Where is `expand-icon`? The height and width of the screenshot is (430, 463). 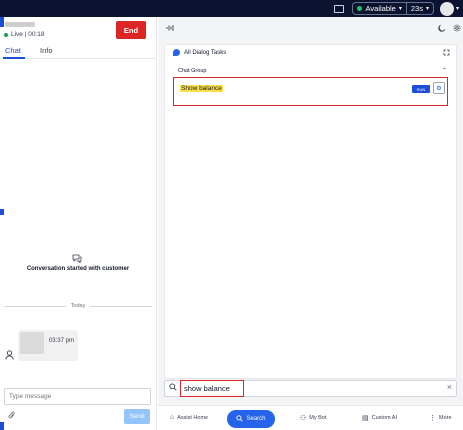
expand-icon is located at coordinates (446, 53).